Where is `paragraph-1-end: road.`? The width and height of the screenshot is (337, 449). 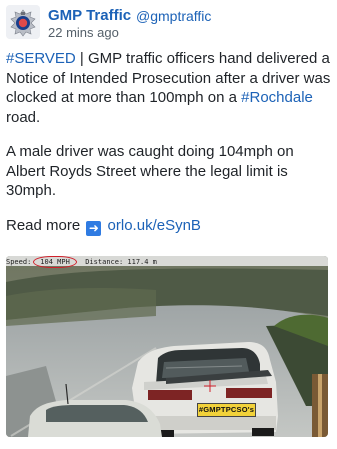
paragraph-1-end: road. is located at coordinates (23, 117).